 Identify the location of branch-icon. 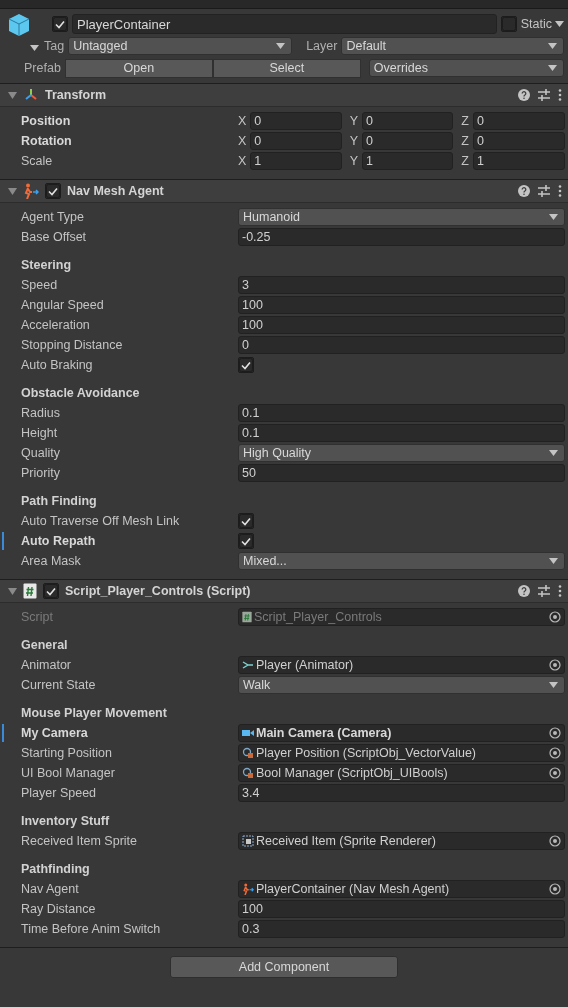
(248, 665).